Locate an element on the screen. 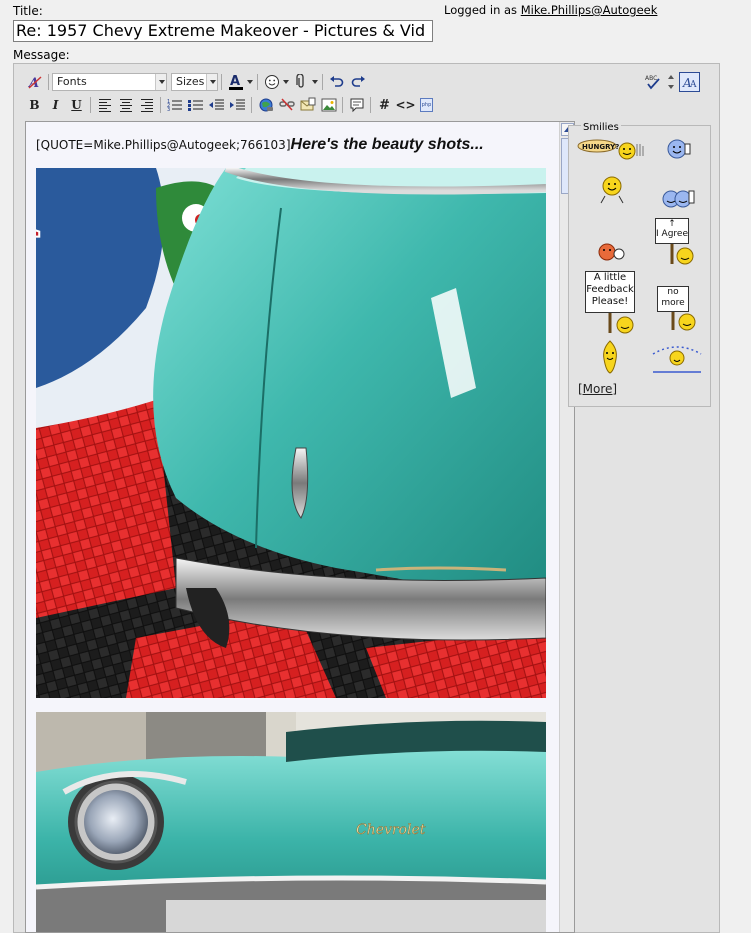 This screenshot has width=751, height=933. smilies-more: [More] is located at coordinates (597, 389).